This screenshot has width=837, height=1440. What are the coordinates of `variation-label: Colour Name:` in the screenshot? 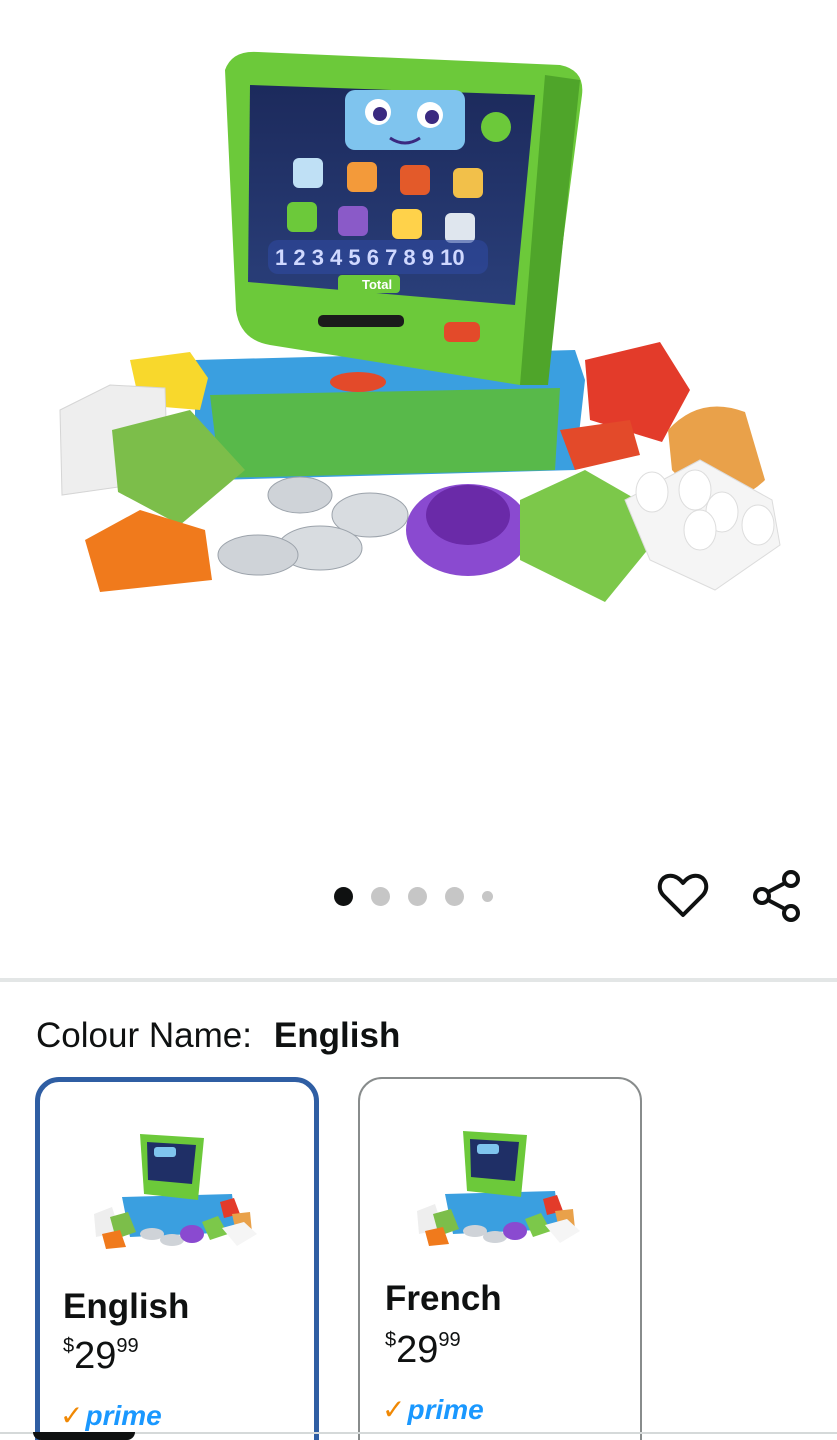 It's located at (144, 1035).